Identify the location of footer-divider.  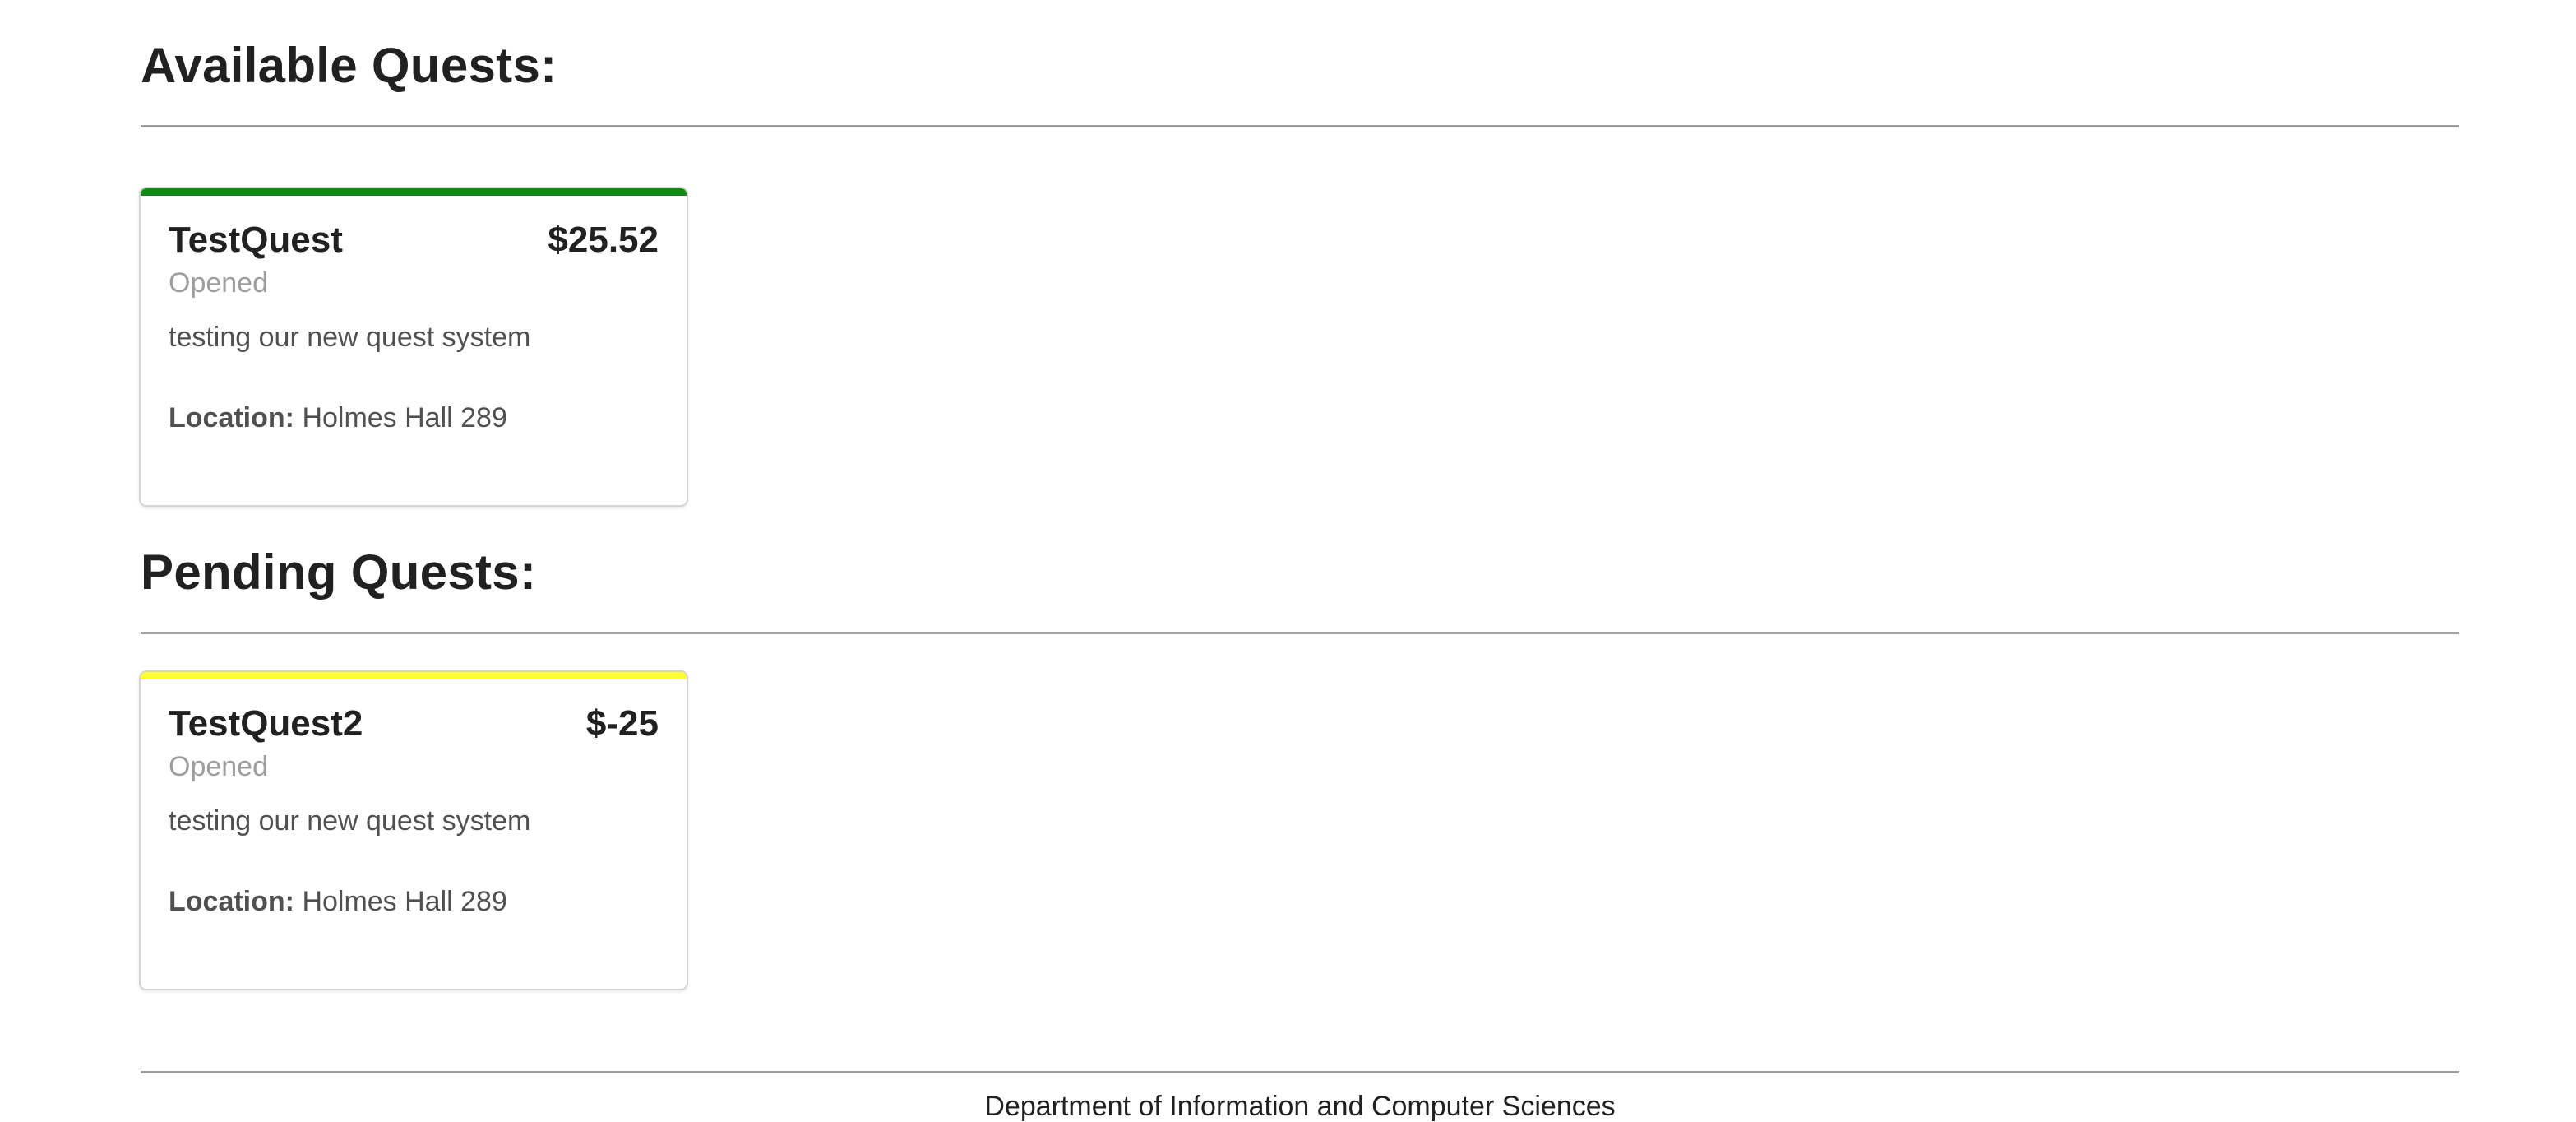
(1300, 1072).